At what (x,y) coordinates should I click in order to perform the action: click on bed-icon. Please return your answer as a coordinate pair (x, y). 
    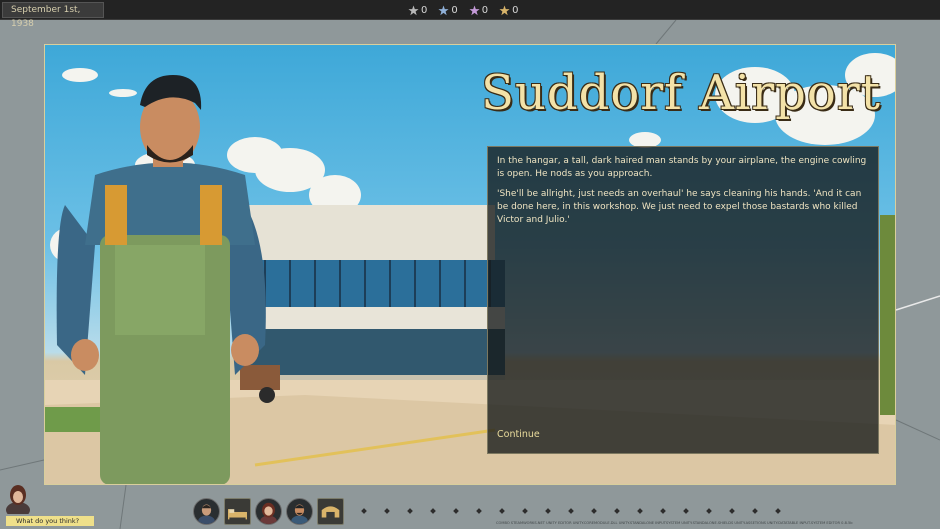
    Looking at the image, I should click on (237, 514).